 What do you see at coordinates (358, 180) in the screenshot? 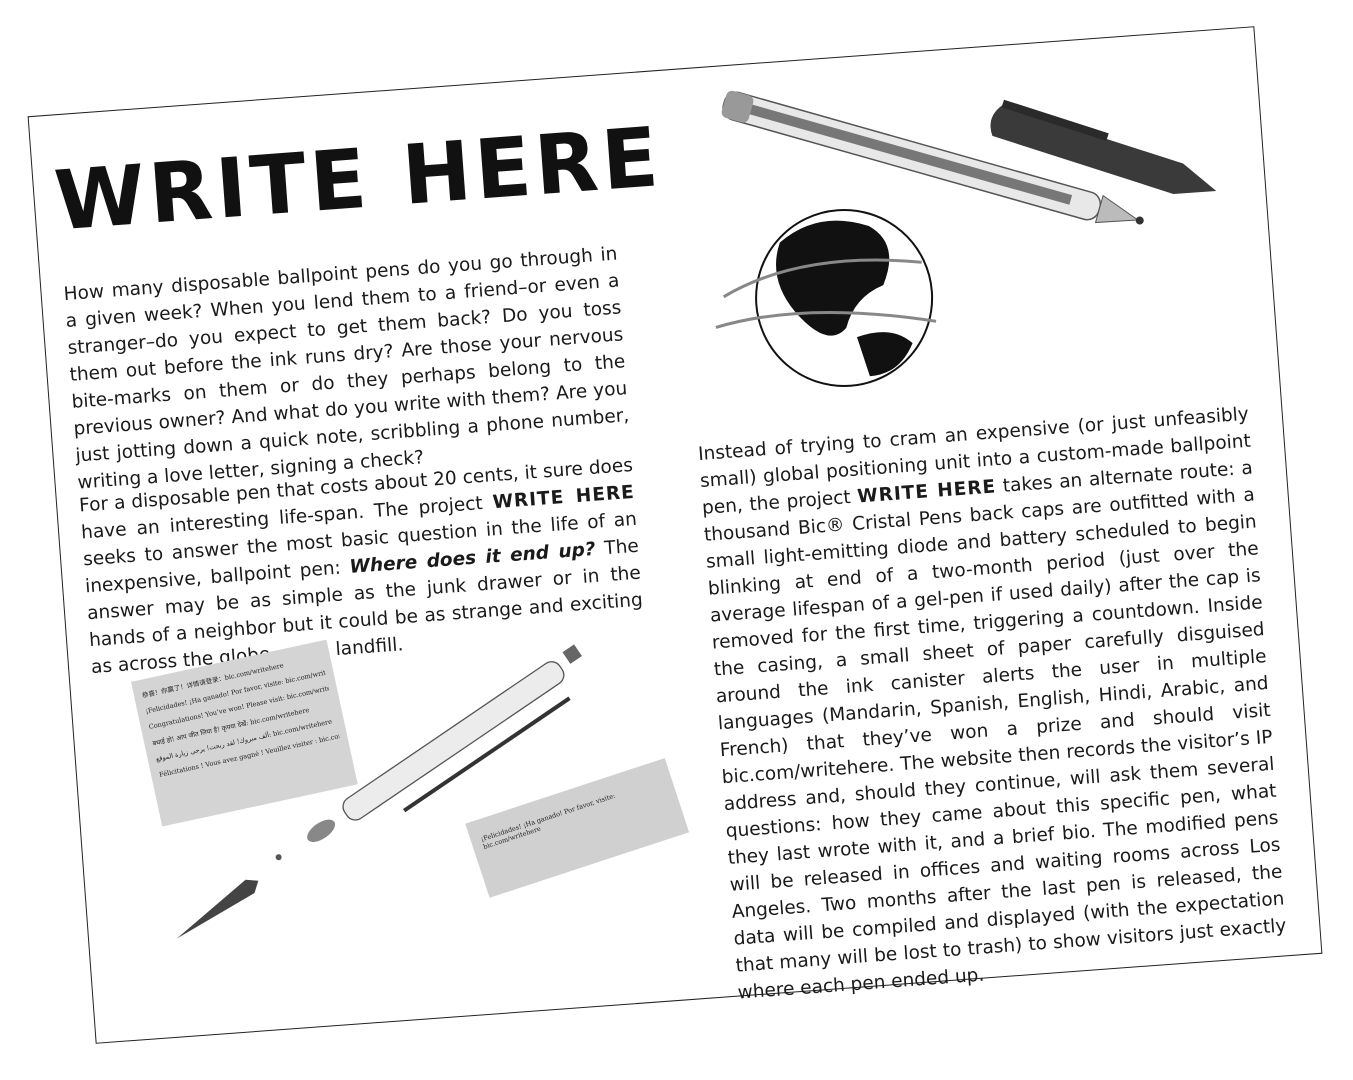
I see `page-title: WRITE HERE` at bounding box center [358, 180].